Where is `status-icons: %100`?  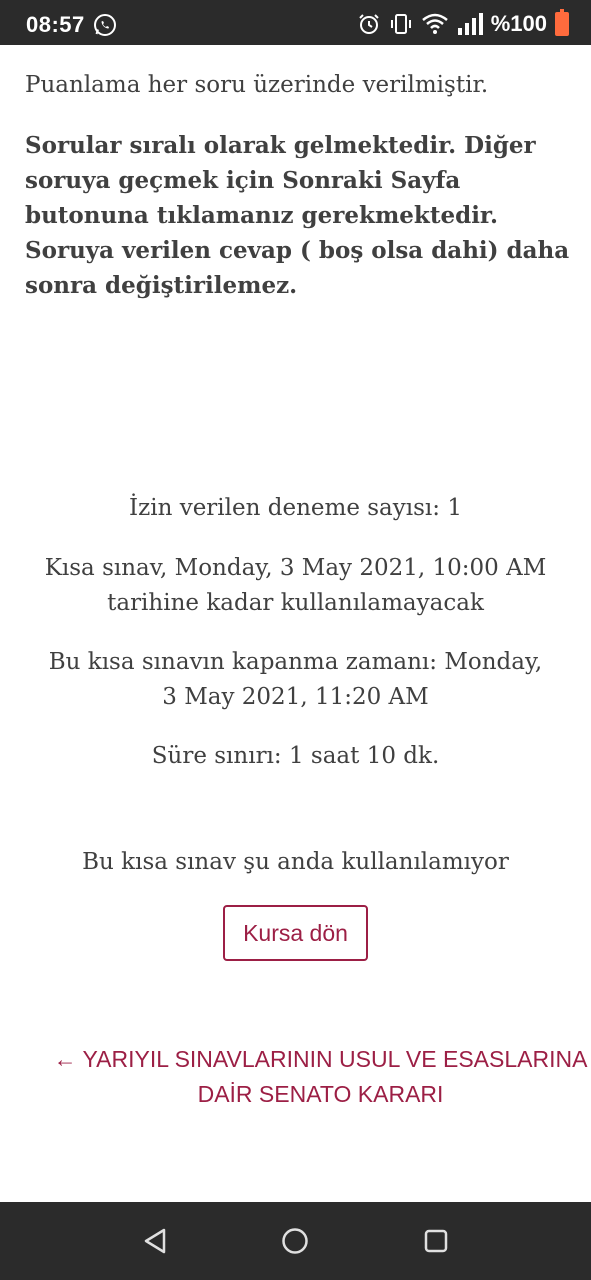 status-icons: %100 is located at coordinates (463, 23).